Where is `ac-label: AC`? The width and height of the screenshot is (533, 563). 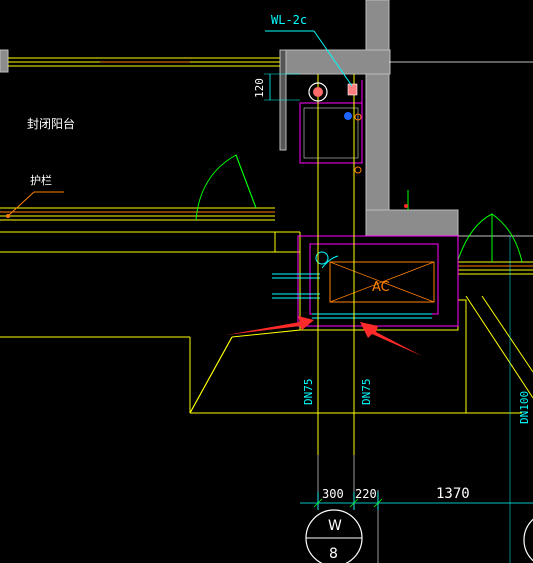 ac-label: AC is located at coordinates (381, 287).